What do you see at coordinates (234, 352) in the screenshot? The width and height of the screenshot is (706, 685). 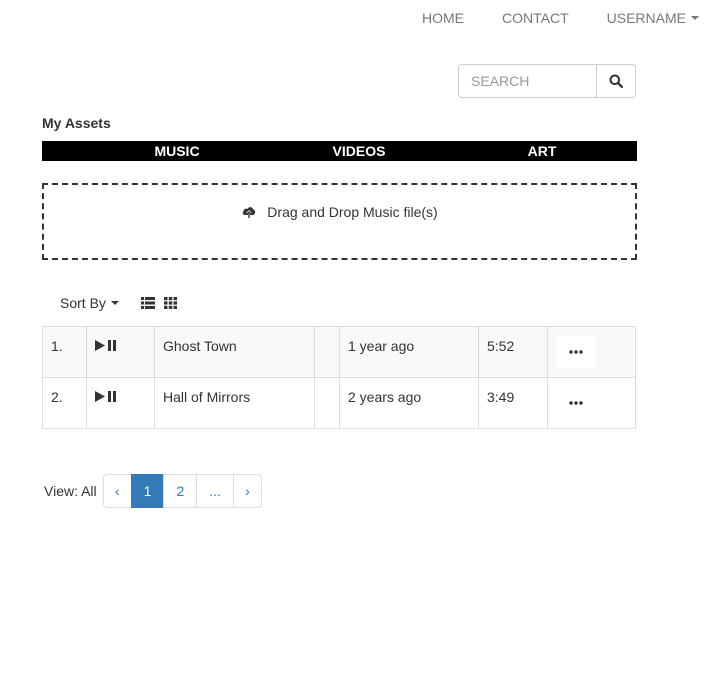 I see `track-title: Ghost Town` at bounding box center [234, 352].